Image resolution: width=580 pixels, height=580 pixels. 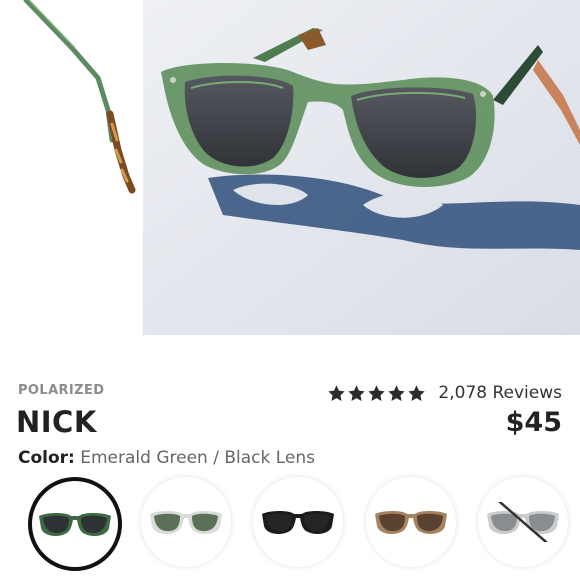 I want to click on product-price: $45, so click(x=533, y=422).